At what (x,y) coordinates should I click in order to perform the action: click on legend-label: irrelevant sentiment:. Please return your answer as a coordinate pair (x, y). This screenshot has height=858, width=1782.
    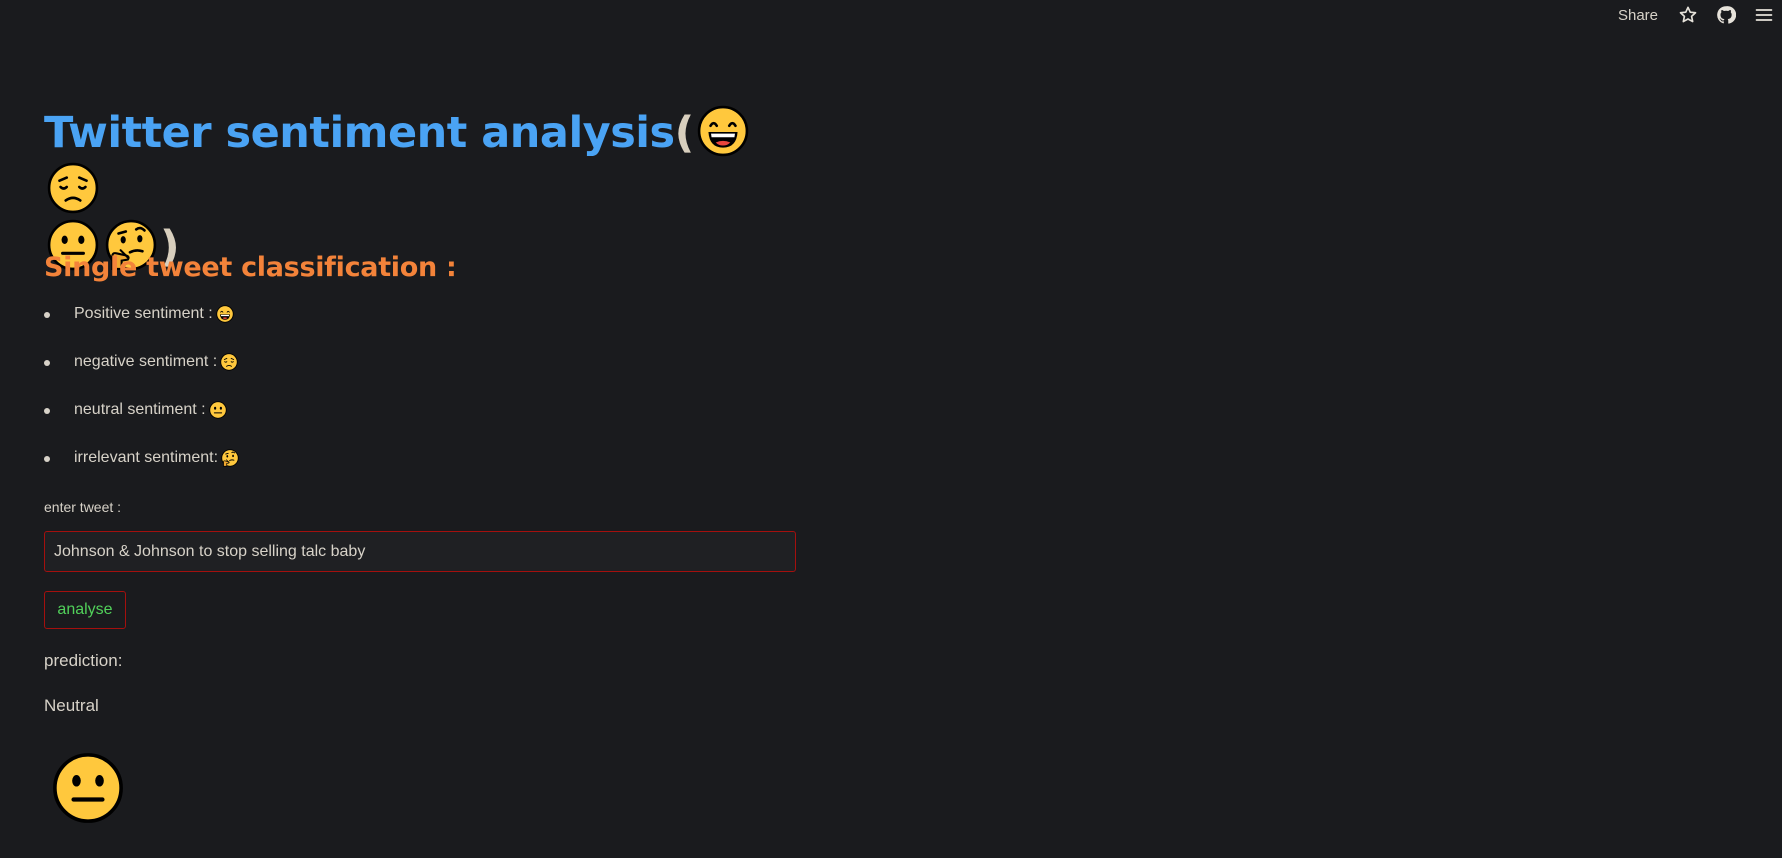
    Looking at the image, I should click on (146, 457).